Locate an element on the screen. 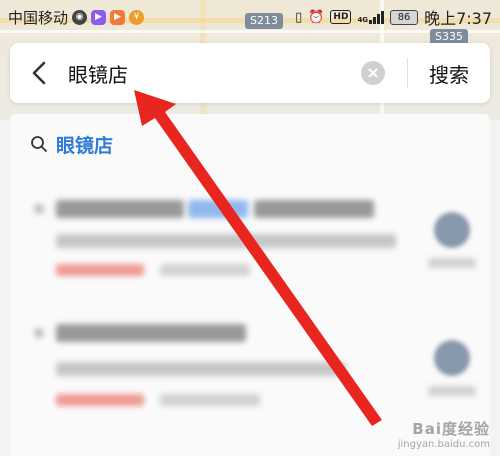 Image resolution: width=500 pixels, height=456 pixels. search-bar: 搜索 is located at coordinates (250, 73).